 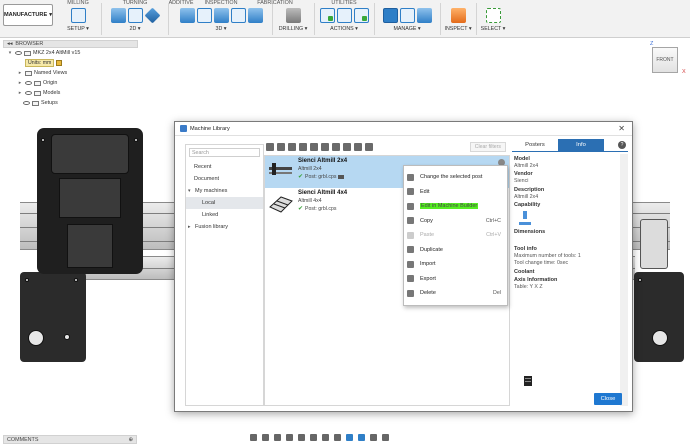 I want to click on pan-icon, so click(x=277, y=437).